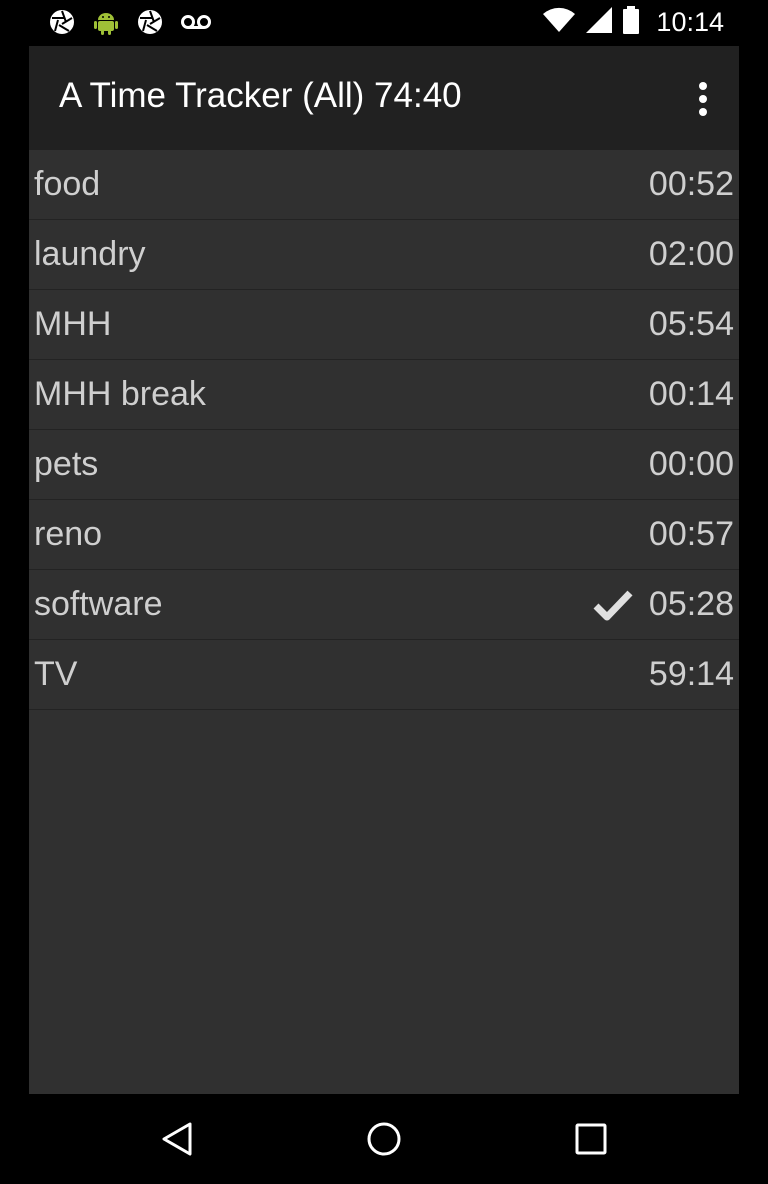 The height and width of the screenshot is (1184, 768). Describe the element at coordinates (691, 534) in the screenshot. I see `task-time: 00:57` at that location.